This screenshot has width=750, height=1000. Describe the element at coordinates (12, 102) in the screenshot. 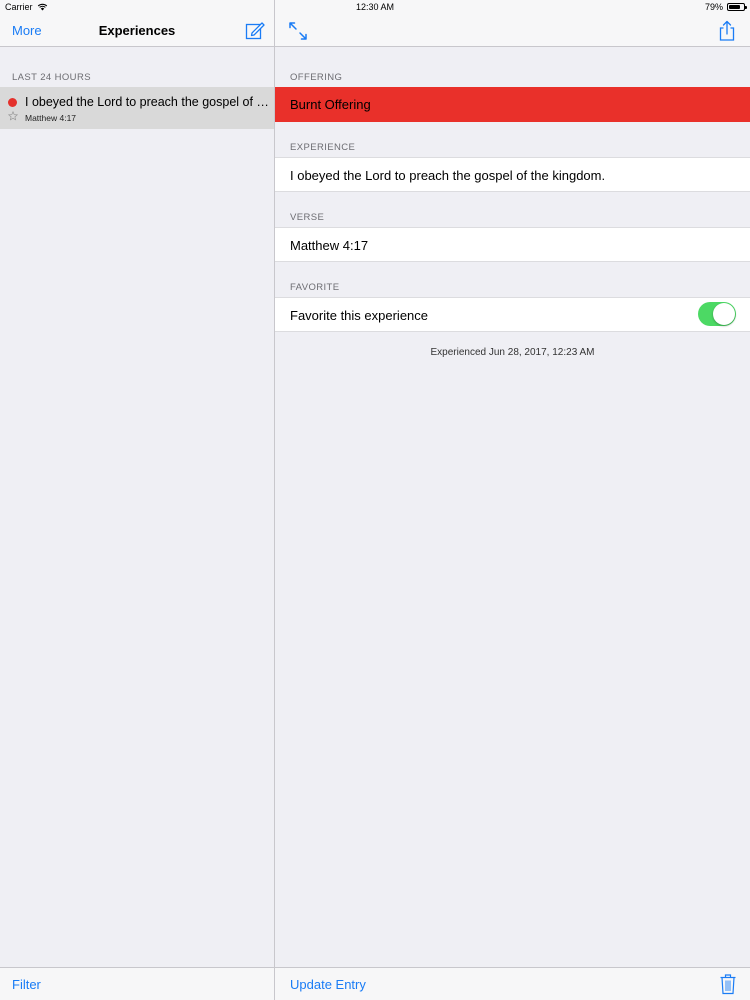

I see `offering-color-dot` at that location.